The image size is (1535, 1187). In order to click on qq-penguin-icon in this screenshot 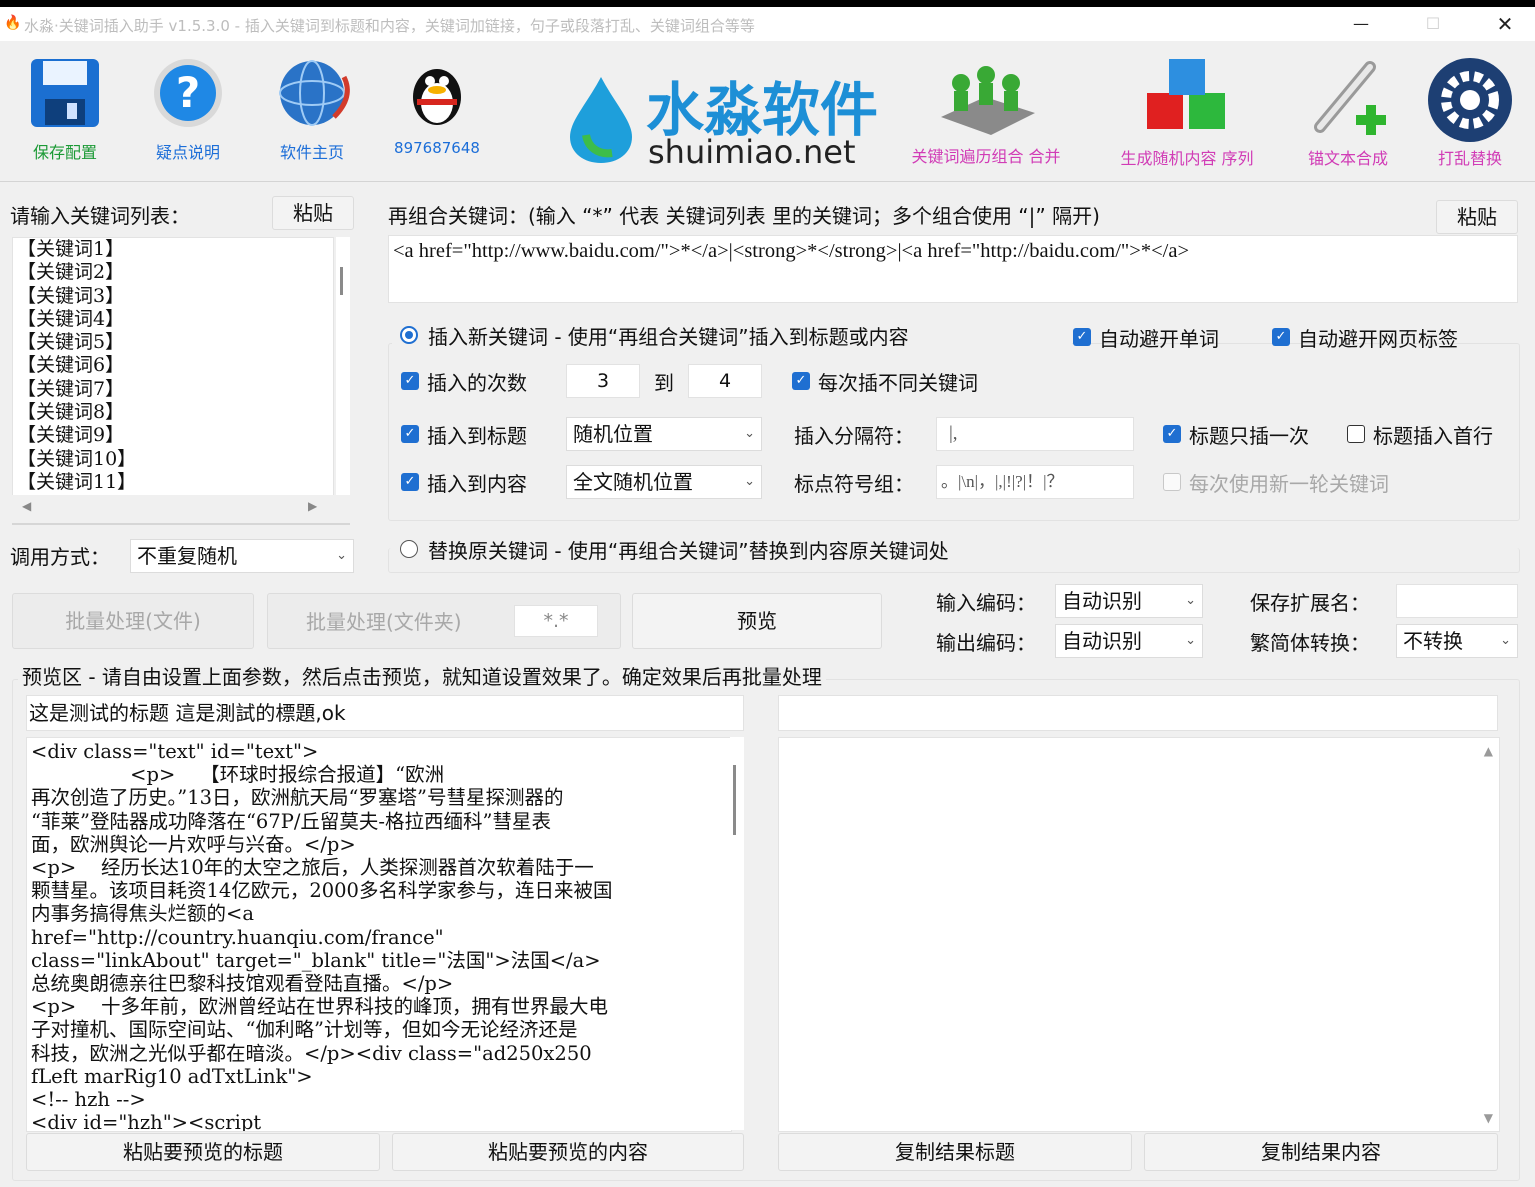, I will do `click(437, 97)`.